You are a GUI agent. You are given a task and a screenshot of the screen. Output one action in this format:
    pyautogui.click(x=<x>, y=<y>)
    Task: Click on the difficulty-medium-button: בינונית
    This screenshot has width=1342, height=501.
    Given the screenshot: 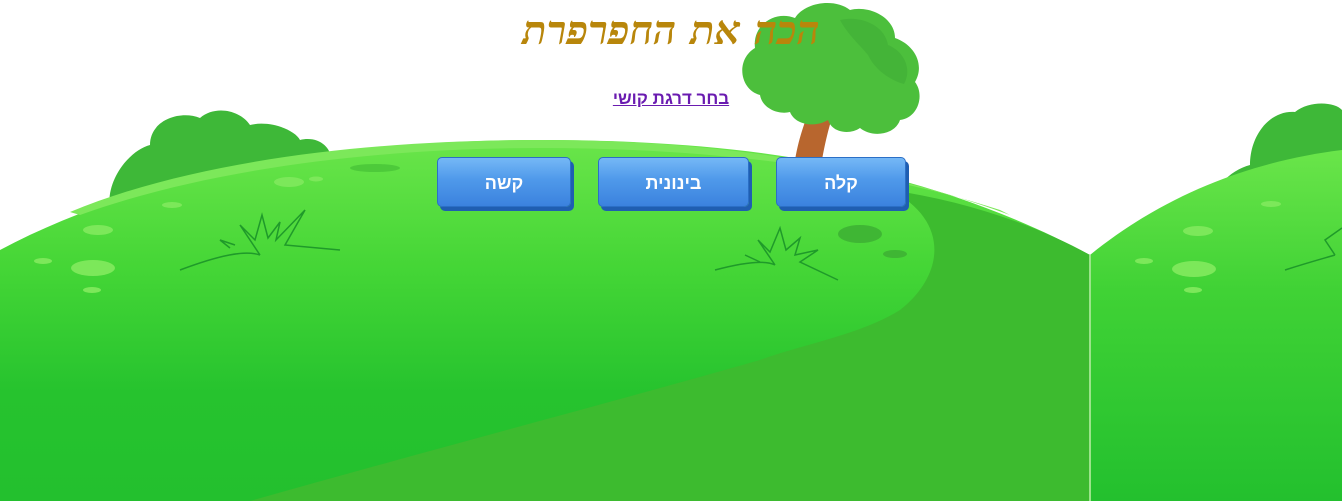 What is the action you would take?
    pyautogui.click(x=673, y=182)
    